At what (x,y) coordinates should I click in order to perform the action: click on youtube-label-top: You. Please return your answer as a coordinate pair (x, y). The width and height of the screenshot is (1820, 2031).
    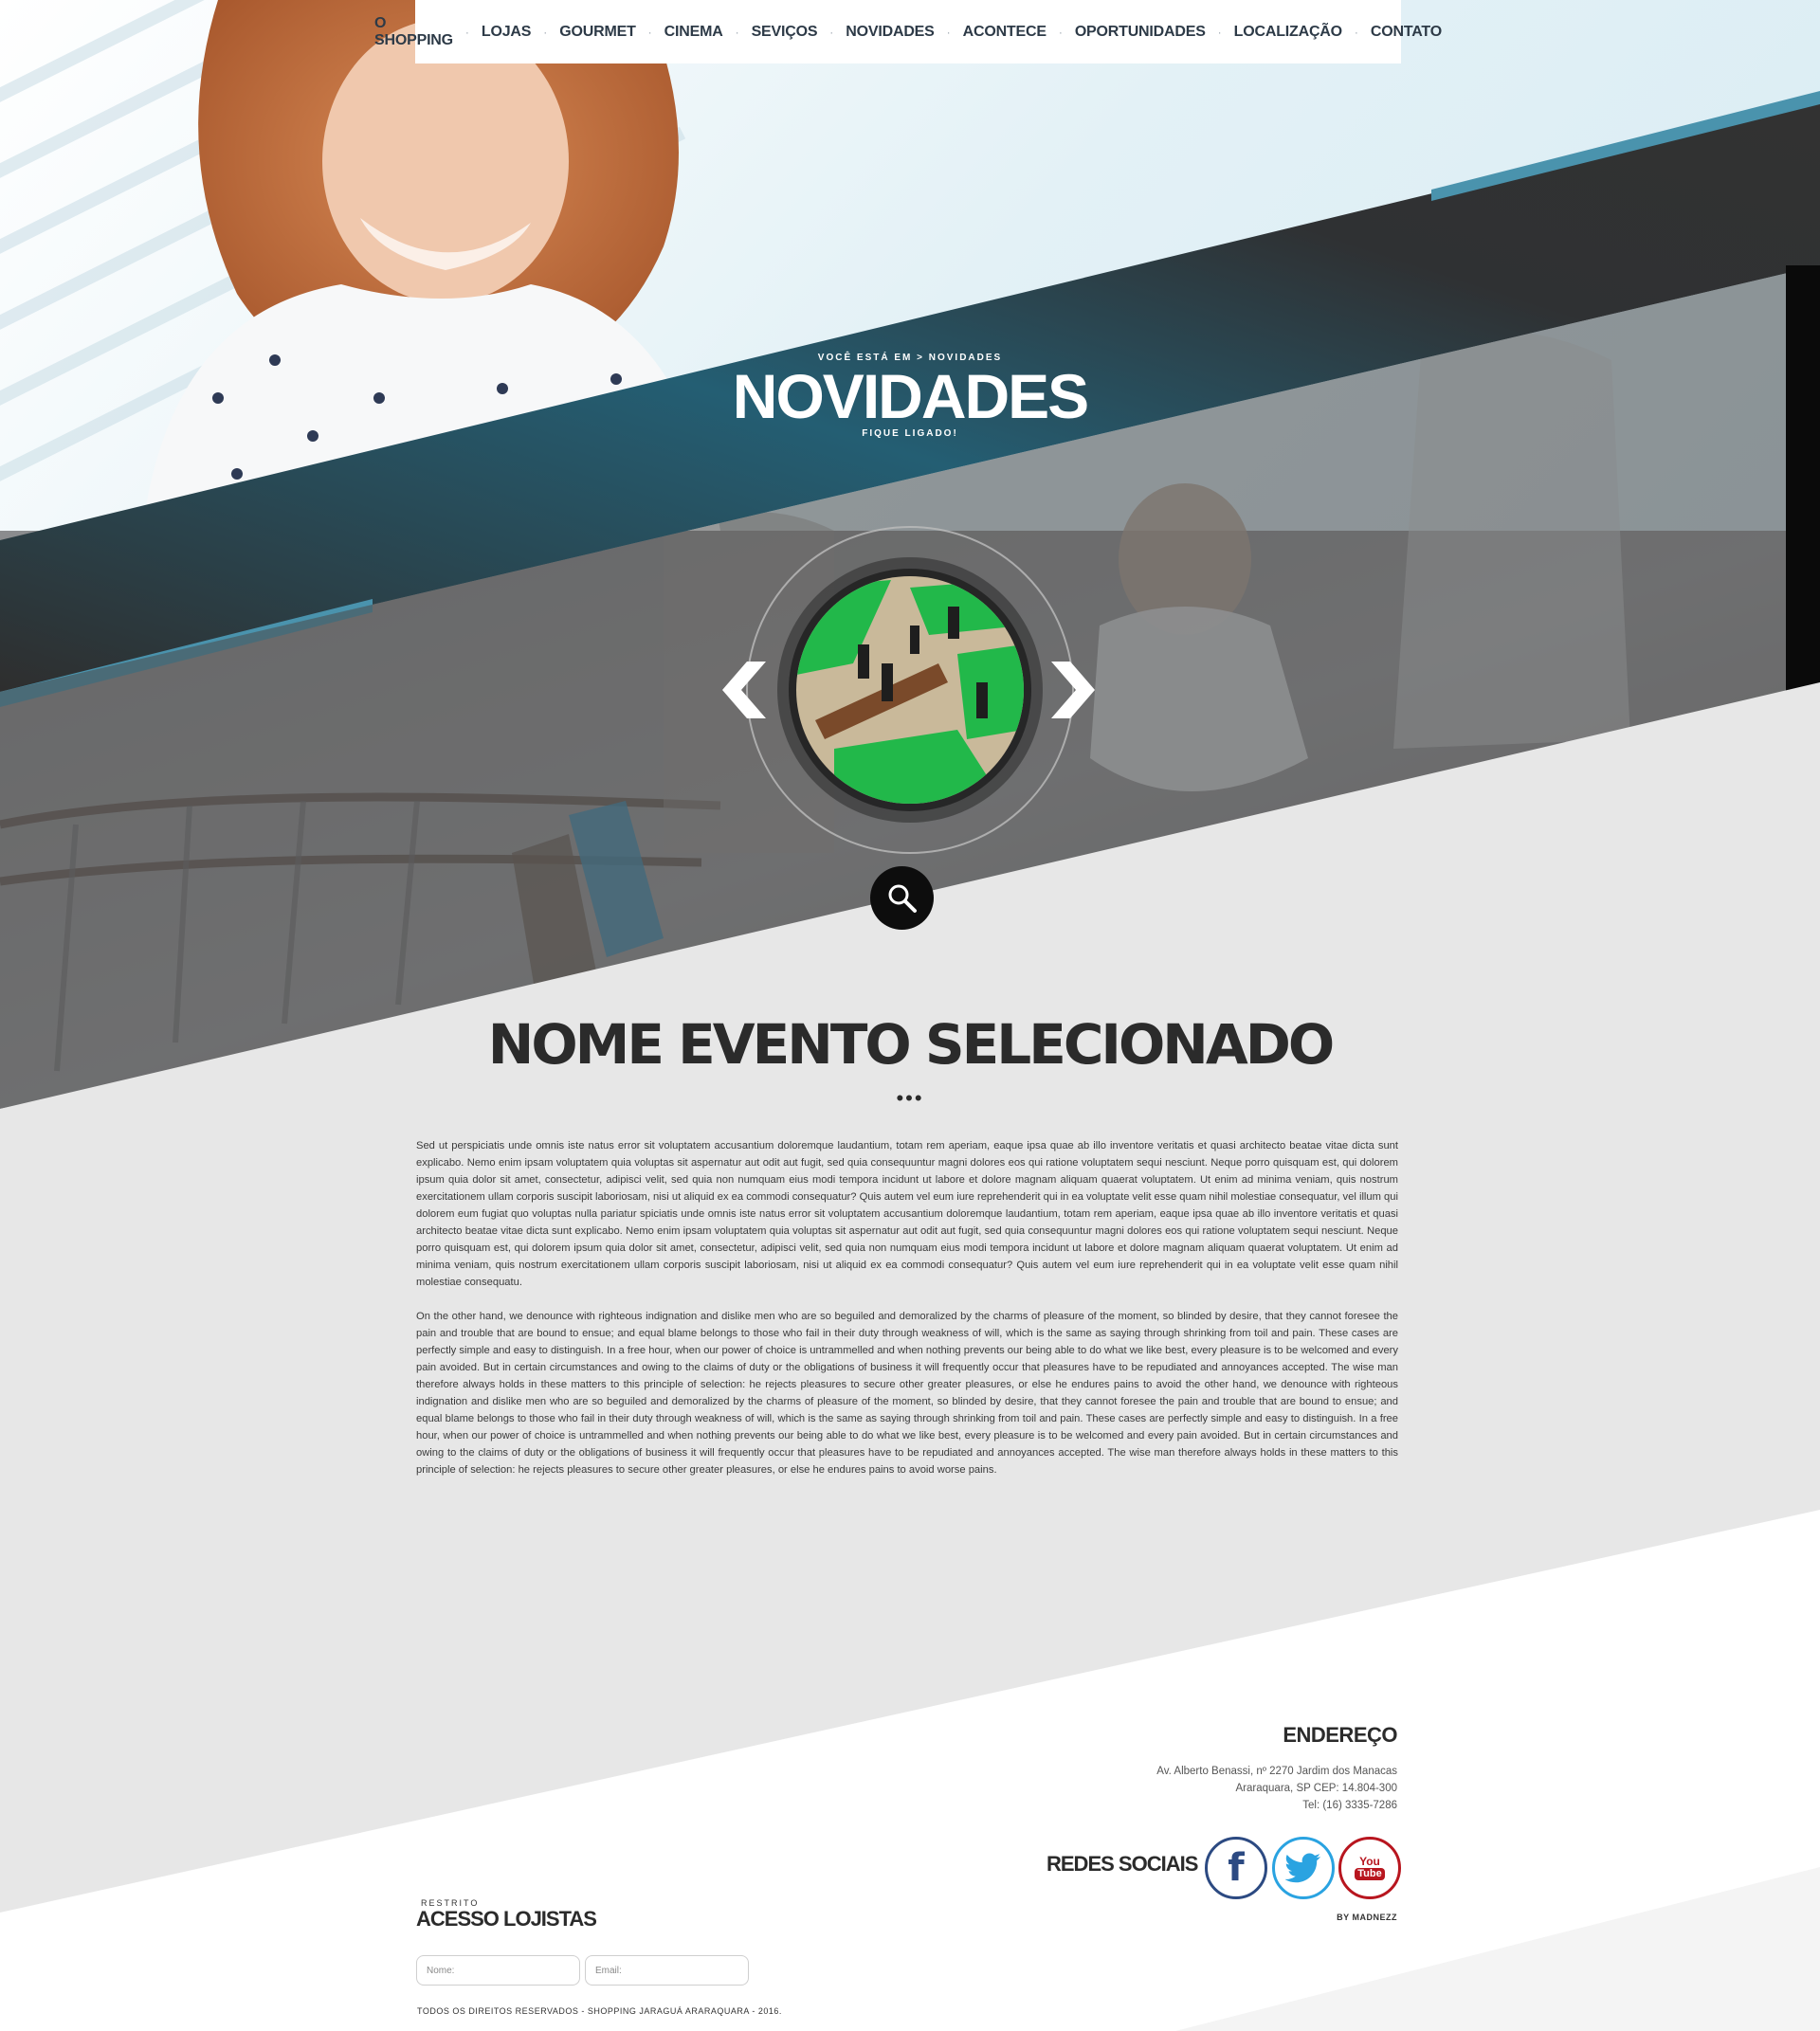
    Looking at the image, I should click on (1369, 1861).